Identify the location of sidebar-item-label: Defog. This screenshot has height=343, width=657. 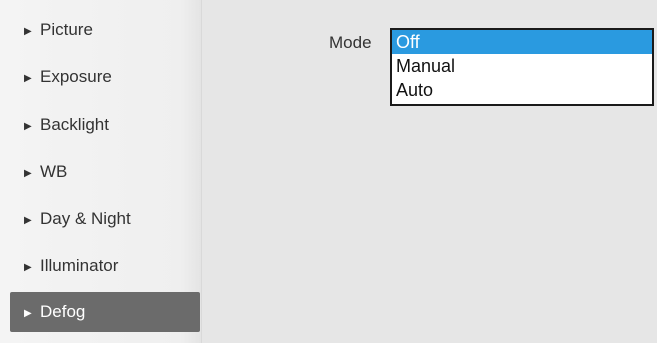
(63, 311).